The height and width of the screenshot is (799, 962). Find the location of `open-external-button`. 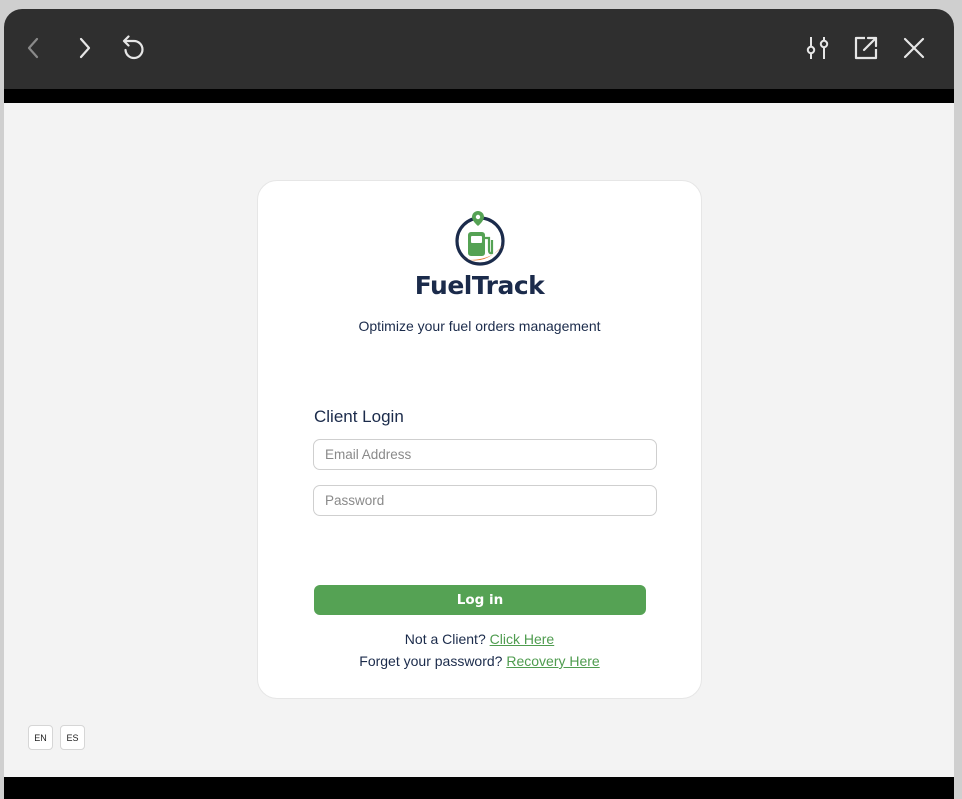

open-external-button is located at coordinates (866, 48).